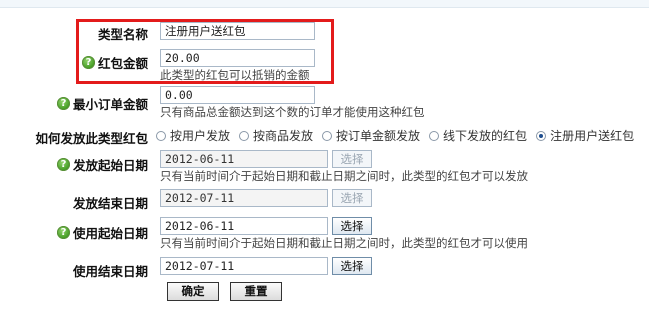 The width and height of the screenshot is (649, 311). I want to click on send-end-input: 2012-07-11, so click(244, 198).